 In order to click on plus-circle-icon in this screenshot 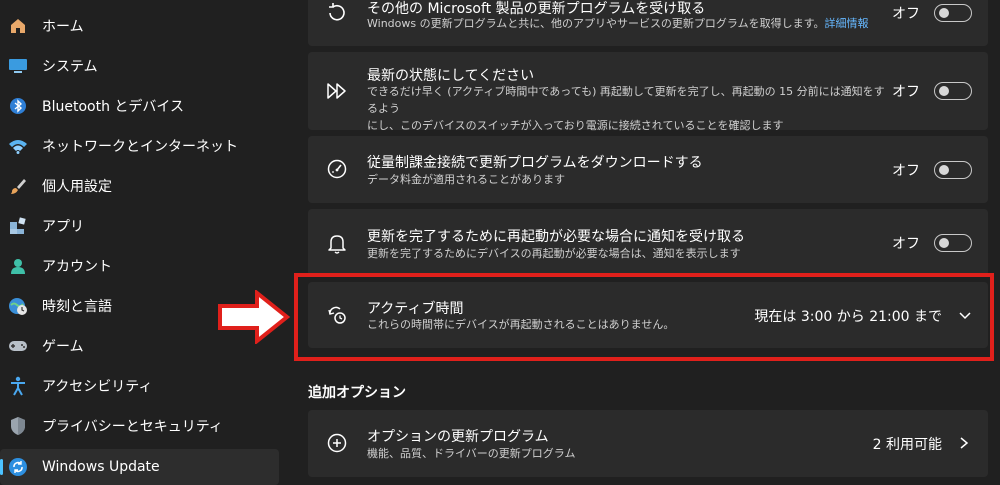, I will do `click(337, 443)`.